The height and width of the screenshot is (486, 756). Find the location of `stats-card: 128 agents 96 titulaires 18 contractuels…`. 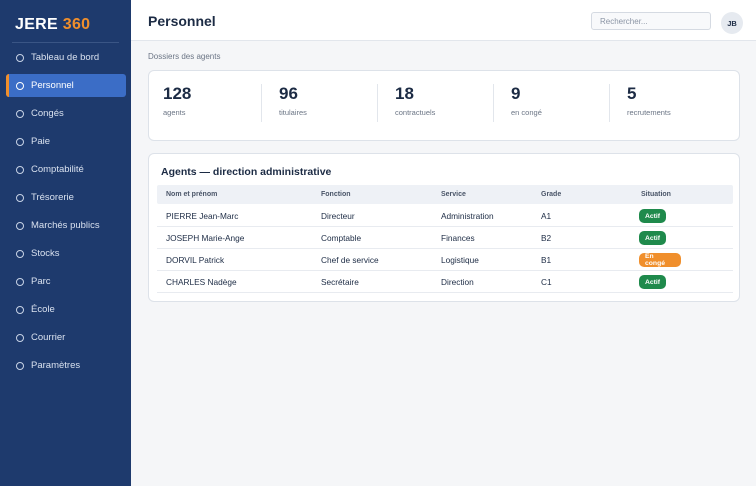

stats-card: 128 agents 96 titulaires 18 contractuels… is located at coordinates (444, 105).